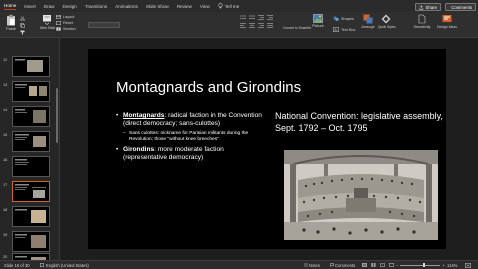 The width and height of the screenshot is (478, 269). I want to click on zoom-slider: − +, so click(420, 265).